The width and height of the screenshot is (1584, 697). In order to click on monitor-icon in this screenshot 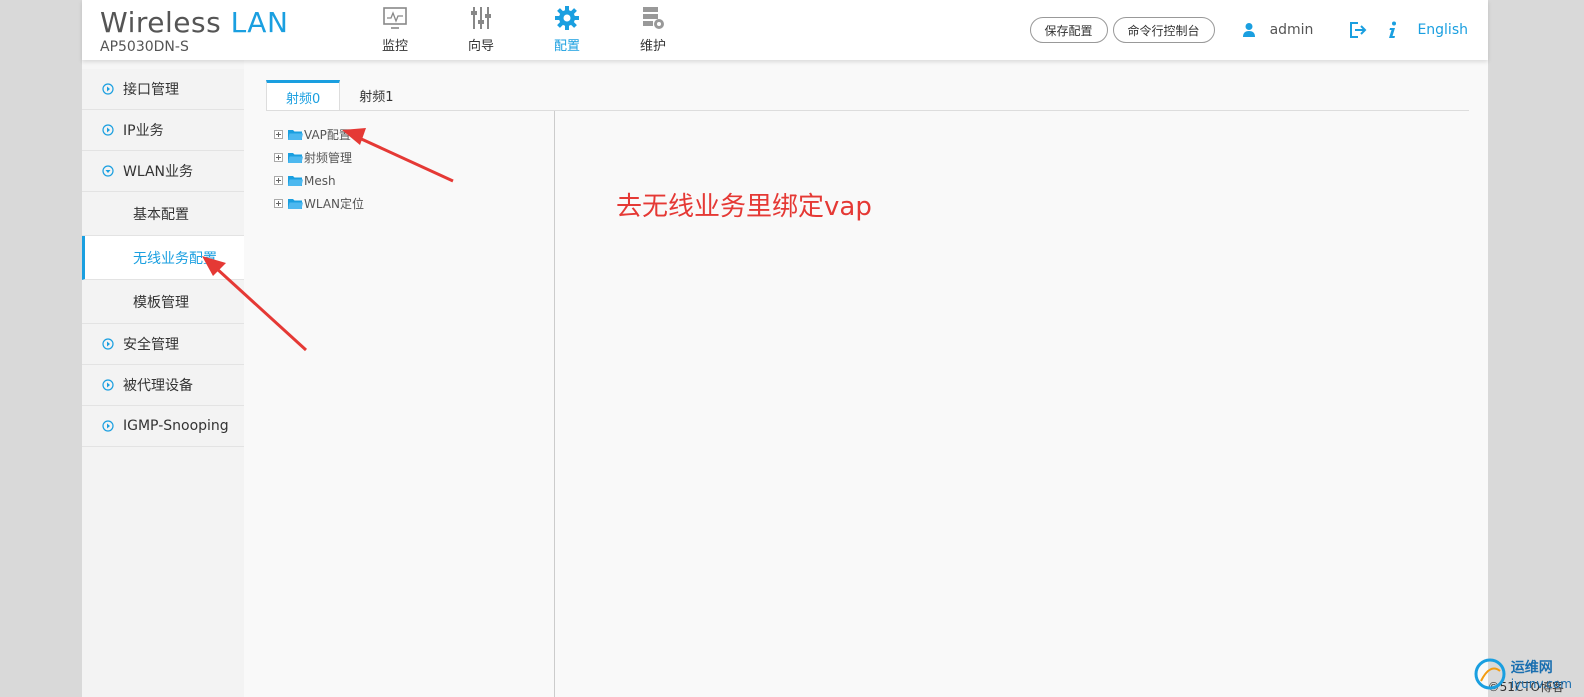, I will do `click(395, 18)`.